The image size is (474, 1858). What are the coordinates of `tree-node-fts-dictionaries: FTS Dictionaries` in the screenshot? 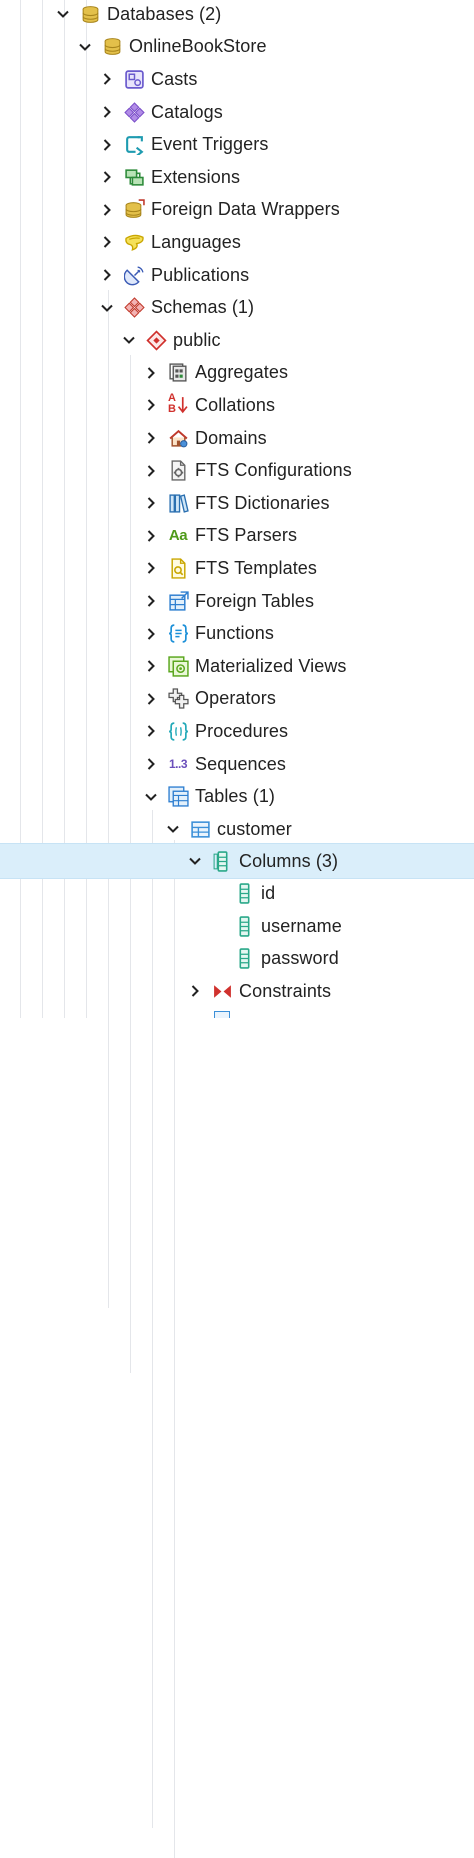 It's located at (237, 503).